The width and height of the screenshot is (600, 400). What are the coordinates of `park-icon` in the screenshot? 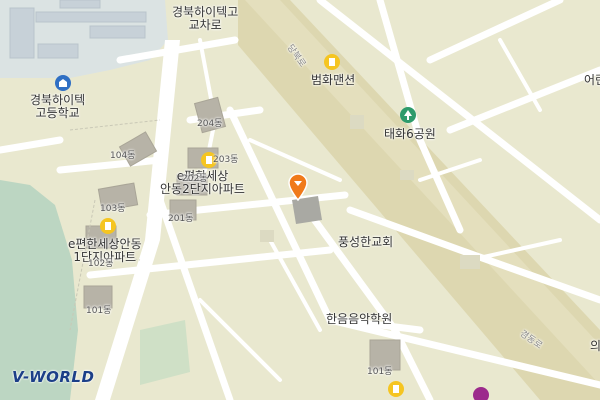 It's located at (408, 115).